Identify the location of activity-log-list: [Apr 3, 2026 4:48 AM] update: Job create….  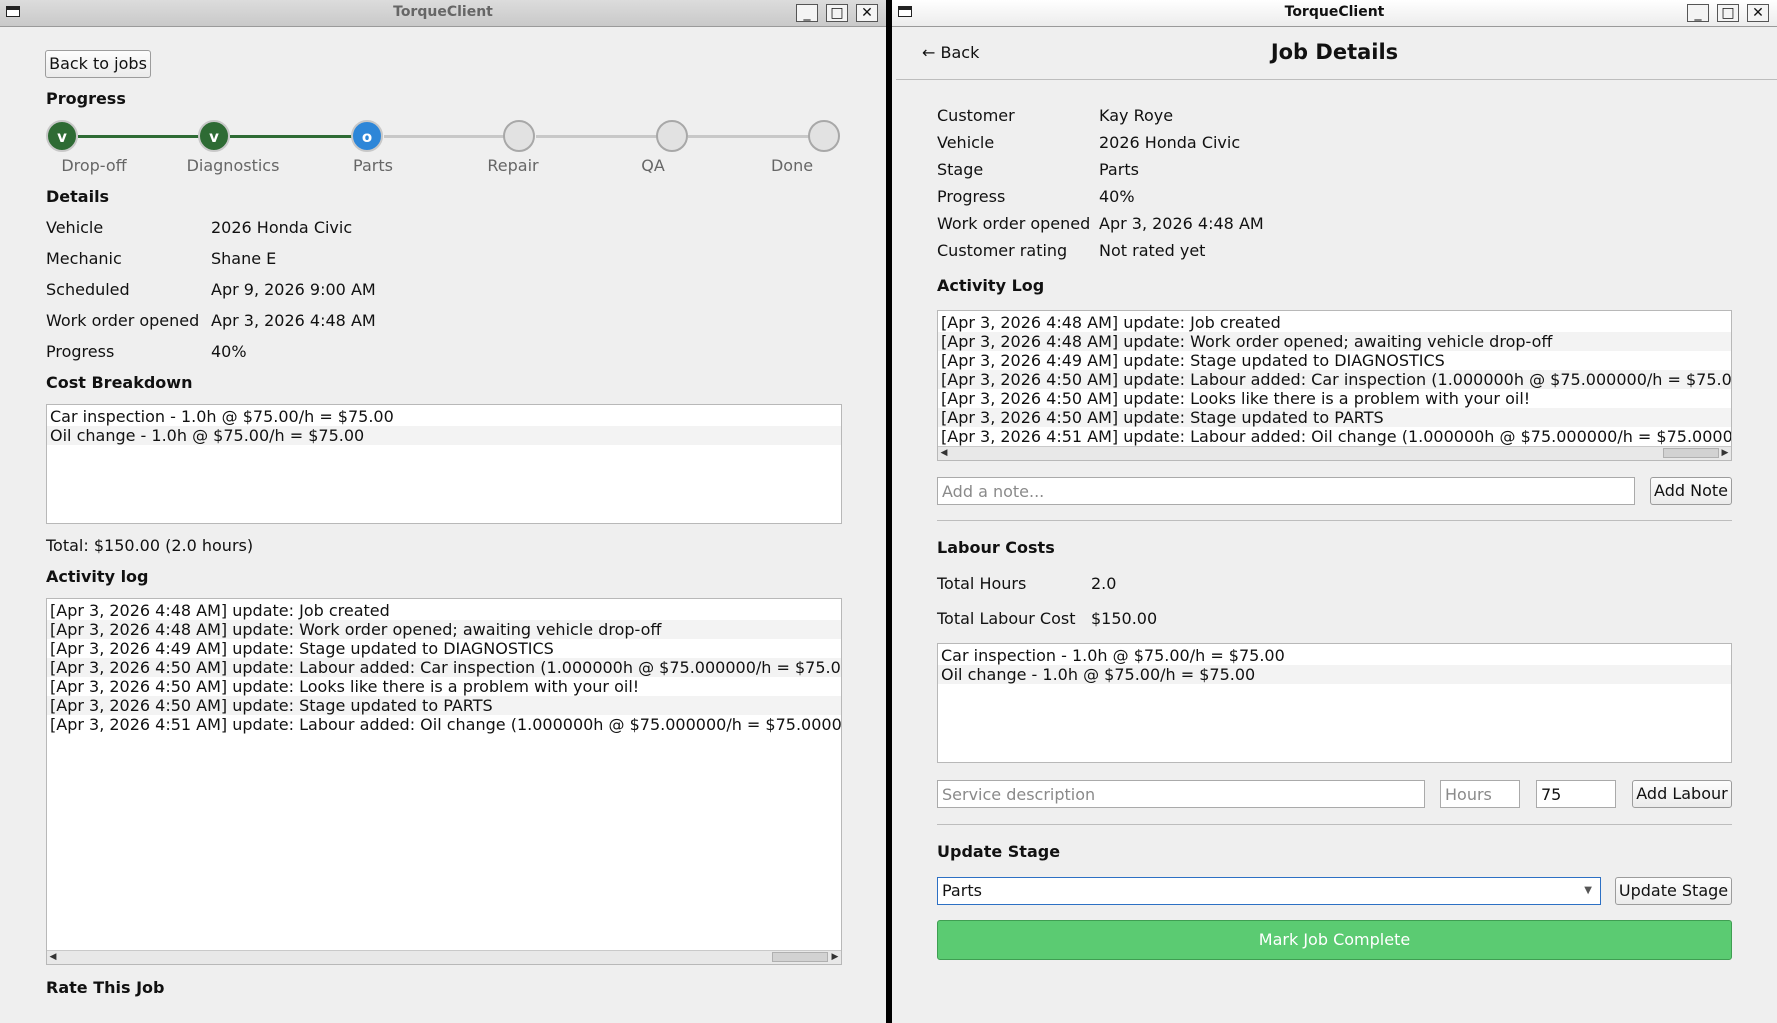
(1334, 385).